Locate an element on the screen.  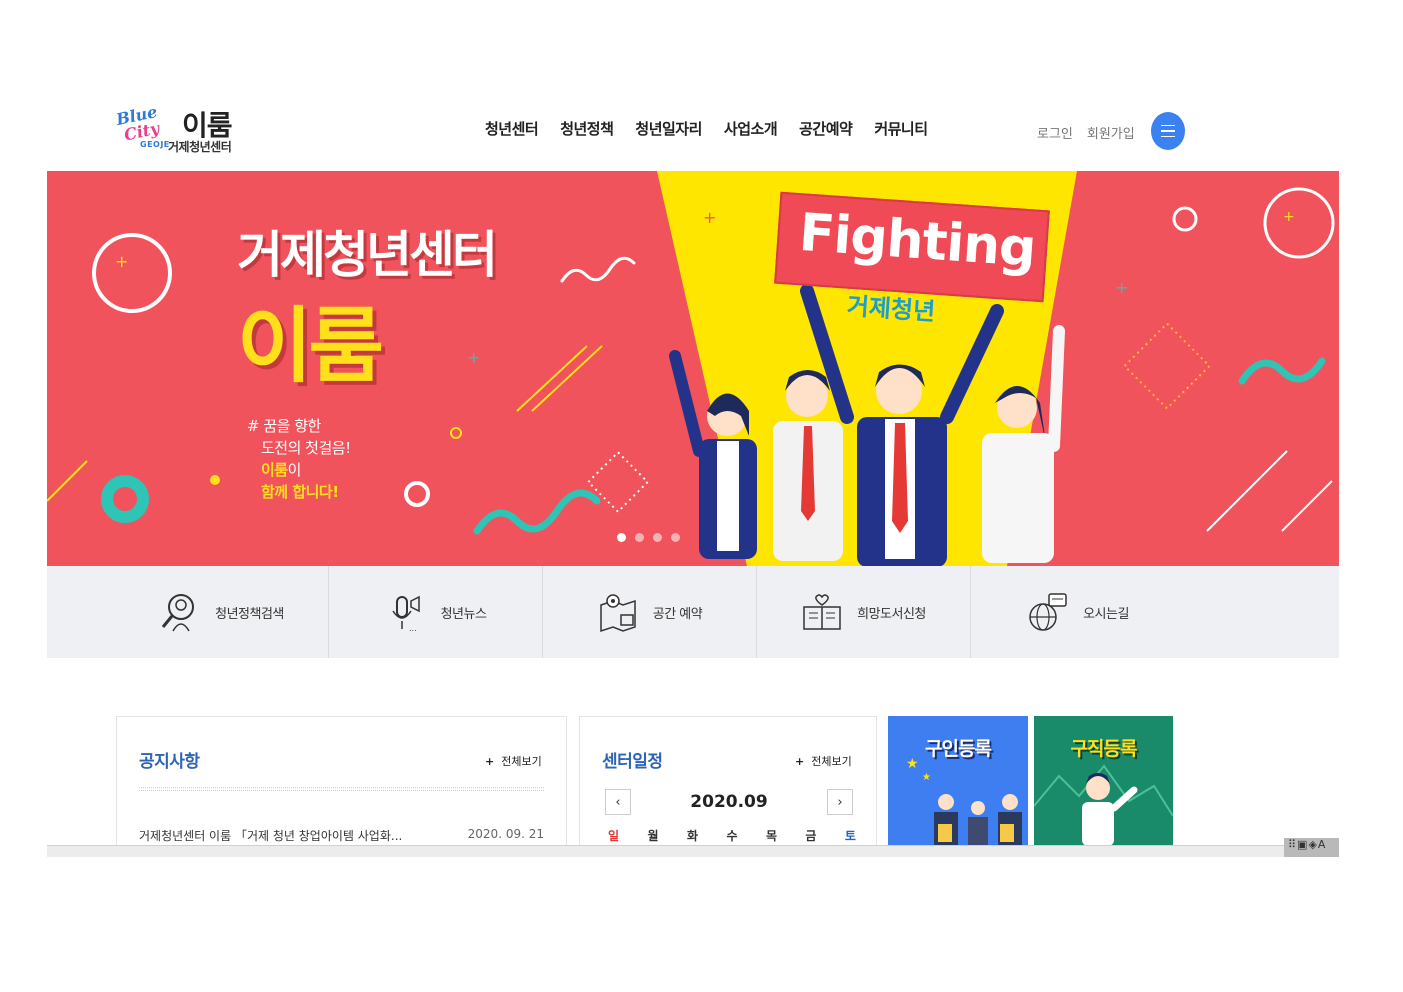
banner-subtitle: 이룸 is located at coordinates (310, 346).